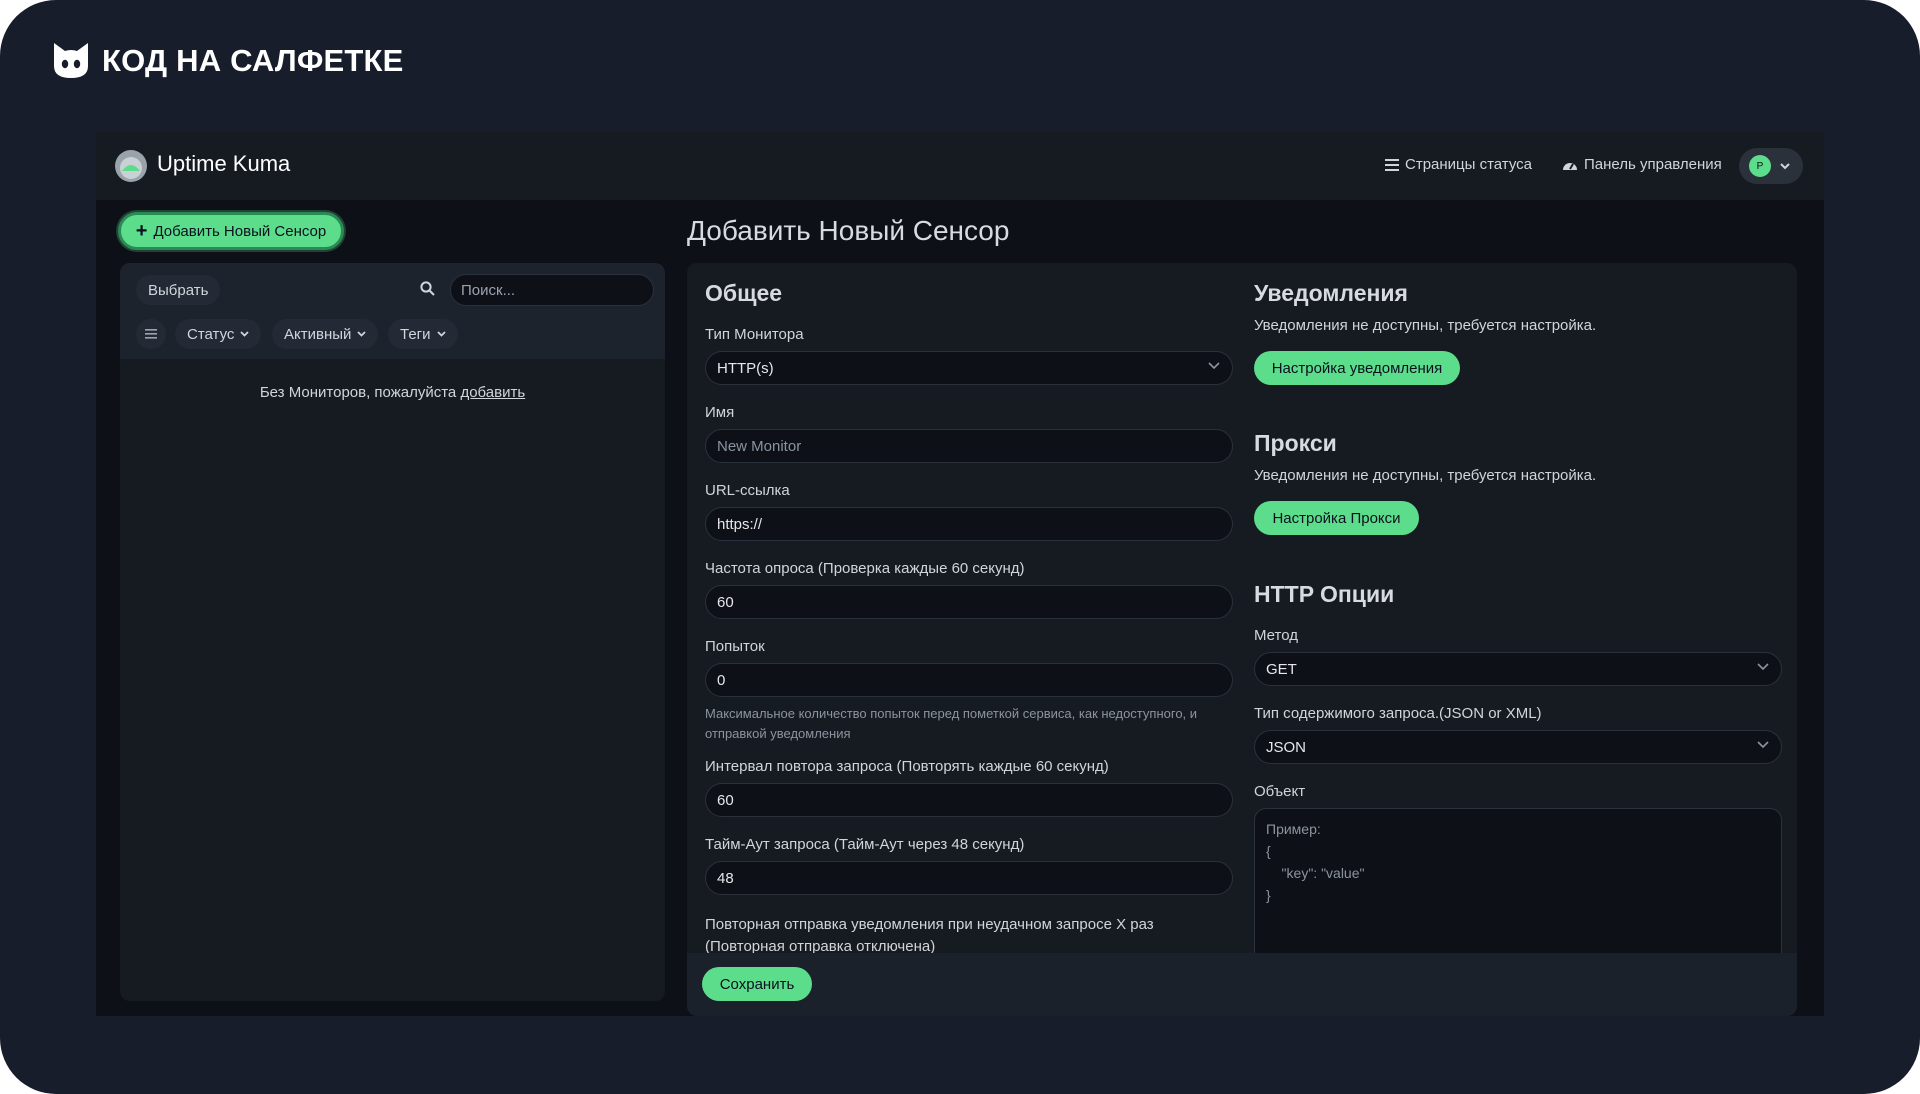  I want to click on retries-input: 0, so click(969, 680).